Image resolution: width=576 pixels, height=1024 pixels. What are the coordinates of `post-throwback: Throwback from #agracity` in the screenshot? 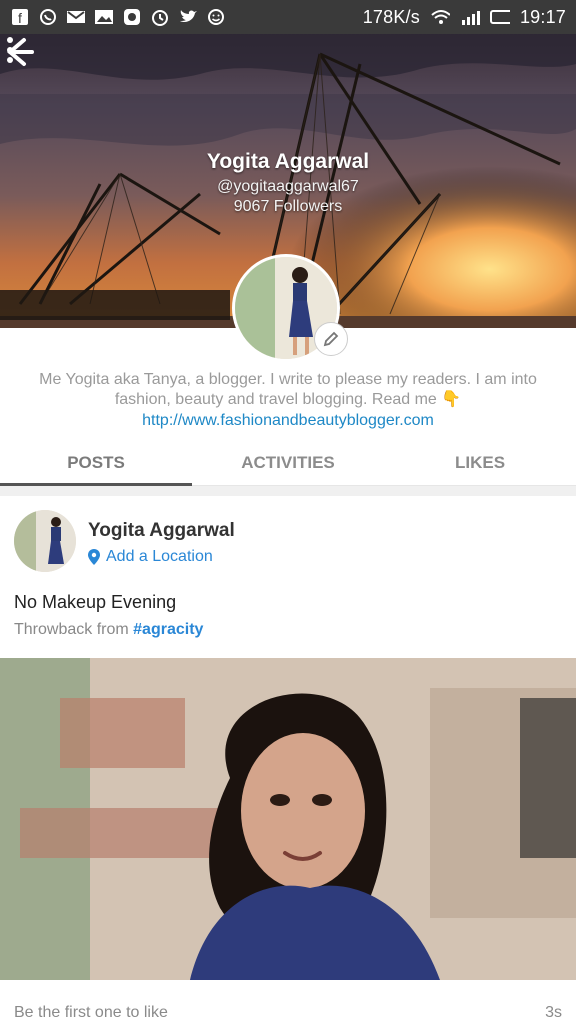 It's located at (108, 630).